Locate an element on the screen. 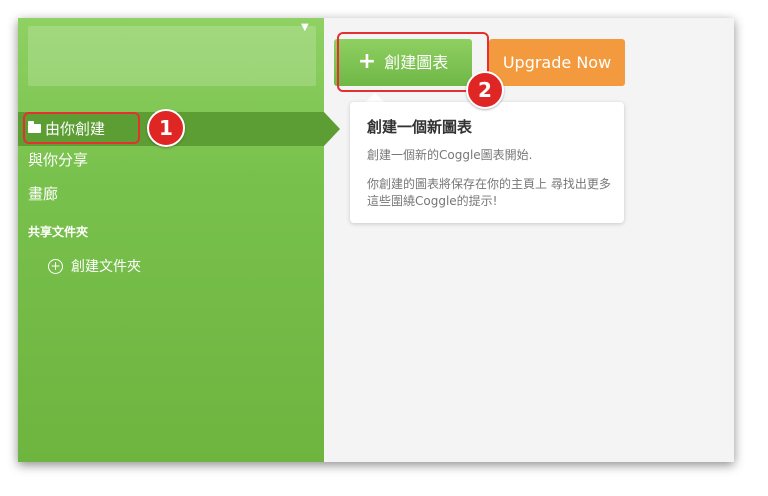 Image resolution: width=768 pixels, height=496 pixels. create-folder-link: + 創建文件夾 is located at coordinates (94, 266).